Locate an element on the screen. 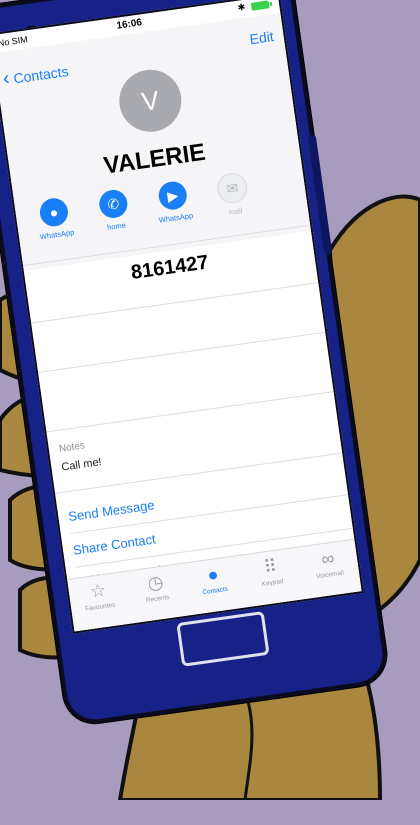 The image size is (420, 825). share-contact-button: Share Contact is located at coordinates (114, 544).